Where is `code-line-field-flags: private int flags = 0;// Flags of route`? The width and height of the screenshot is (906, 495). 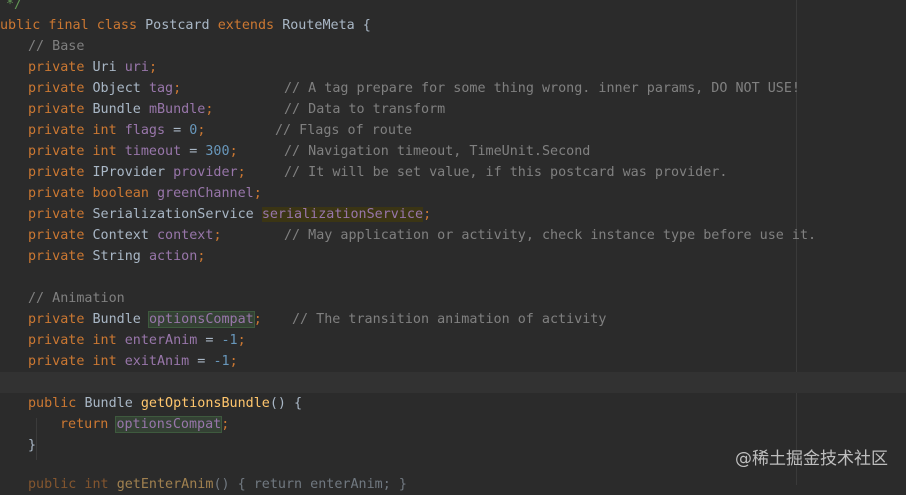
code-line-field-flags: private int flags = 0;// Flags of route is located at coordinates (220, 130).